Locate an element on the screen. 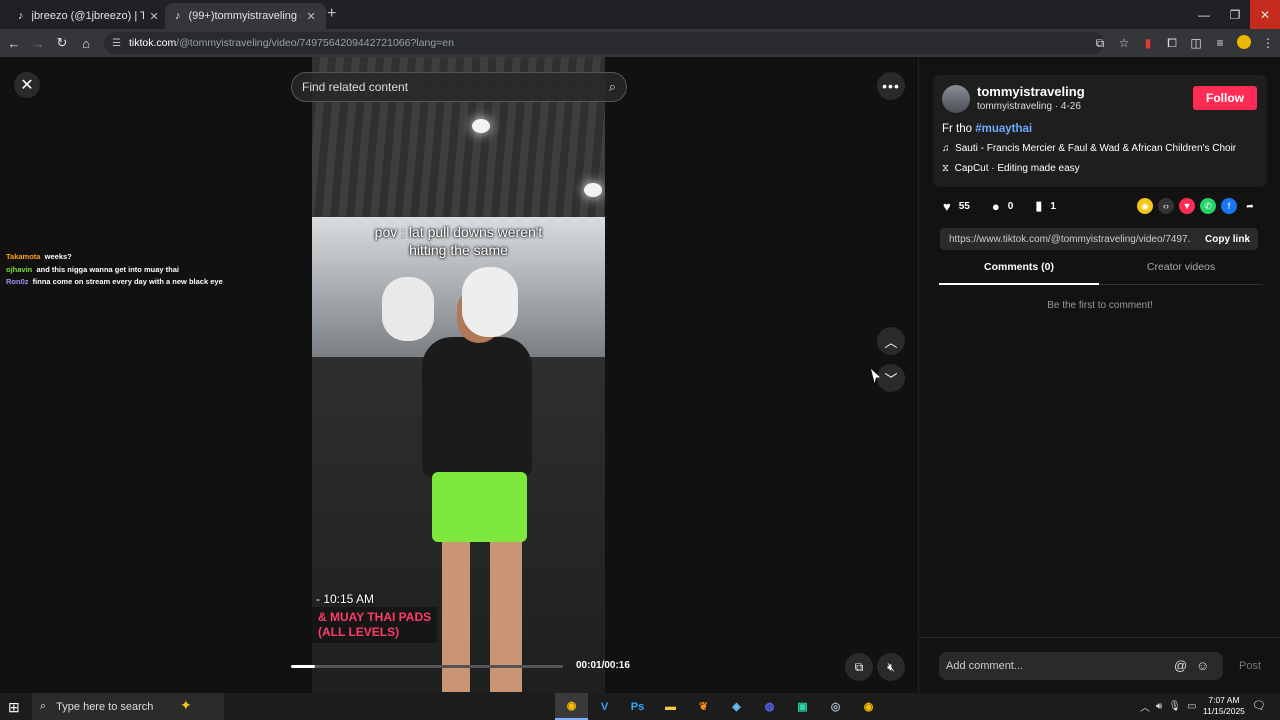 This screenshot has width=1280, height=720. new-tab-button: + is located at coordinates (331, 14).